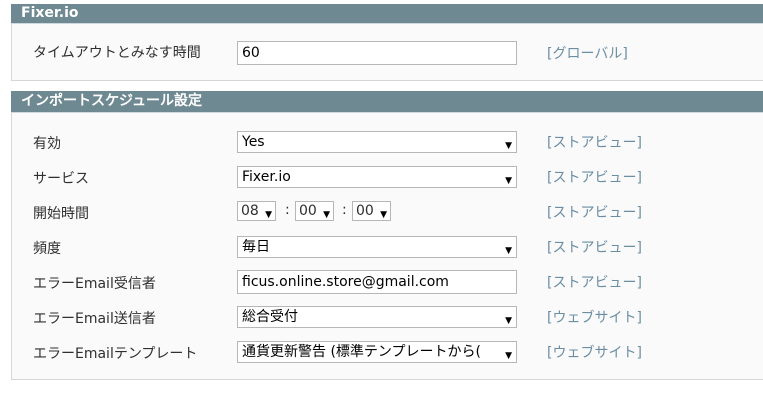  Describe the element at coordinates (94, 284) in the screenshot. I see `error-email-recipient-label: エラーEmail受信者` at that location.